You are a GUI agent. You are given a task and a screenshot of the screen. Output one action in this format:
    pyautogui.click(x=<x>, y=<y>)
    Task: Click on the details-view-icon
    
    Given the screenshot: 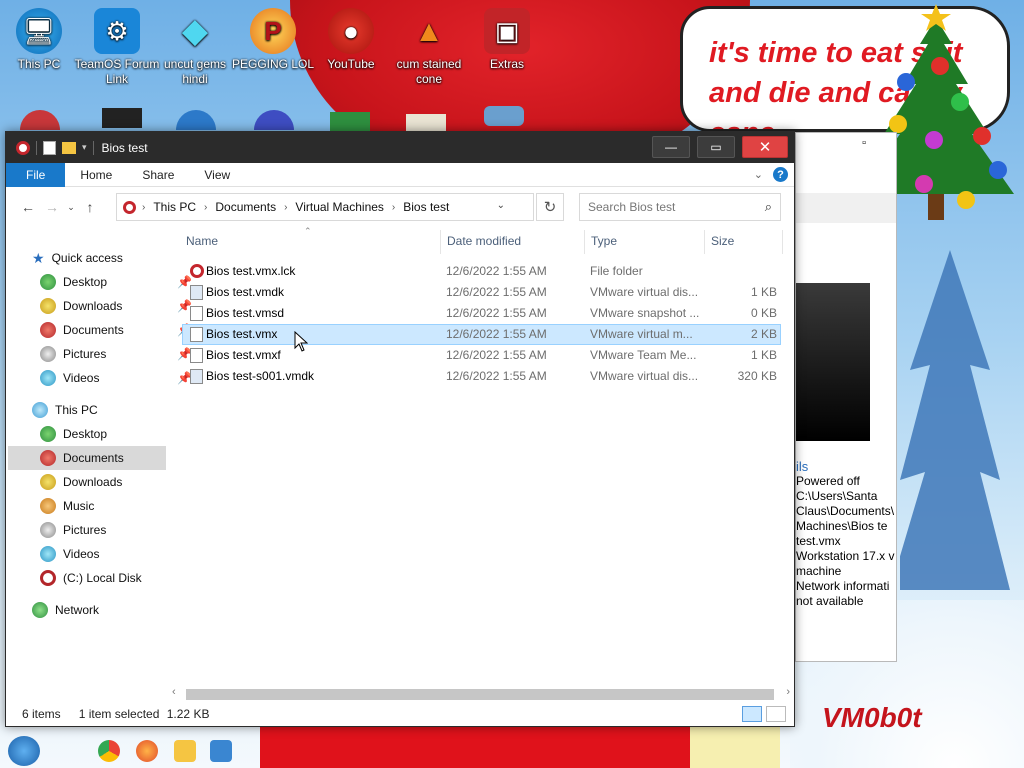 What is the action you would take?
    pyautogui.click(x=752, y=714)
    